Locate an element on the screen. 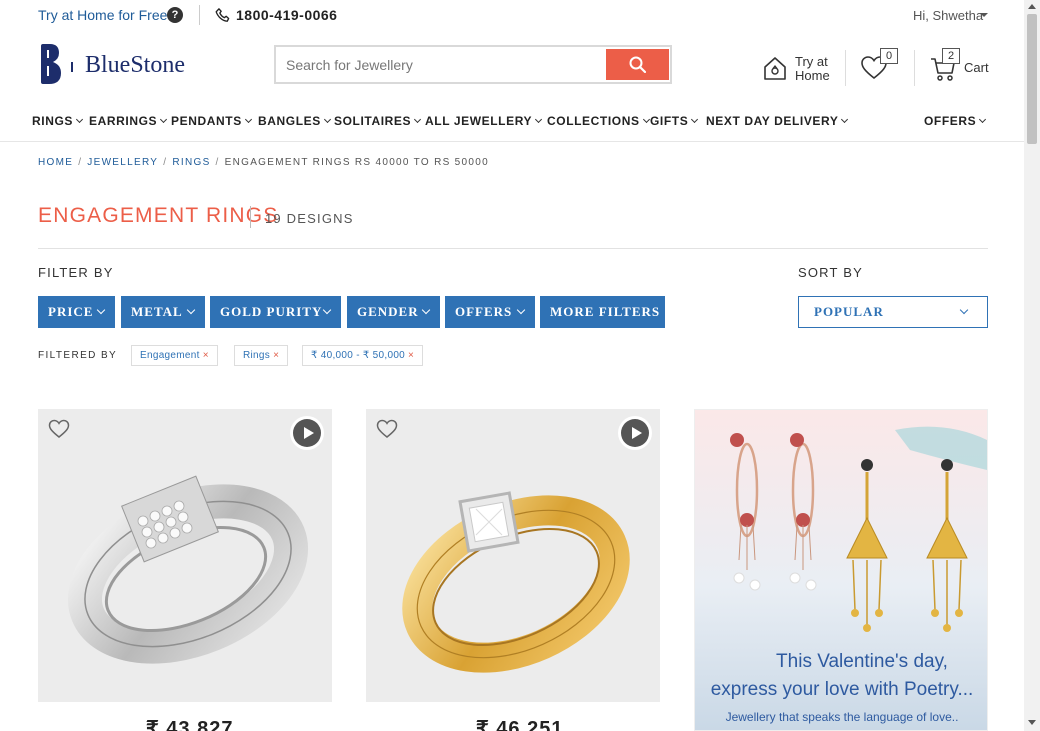  nav-label: ALL JEWELLERY is located at coordinates (479, 121).